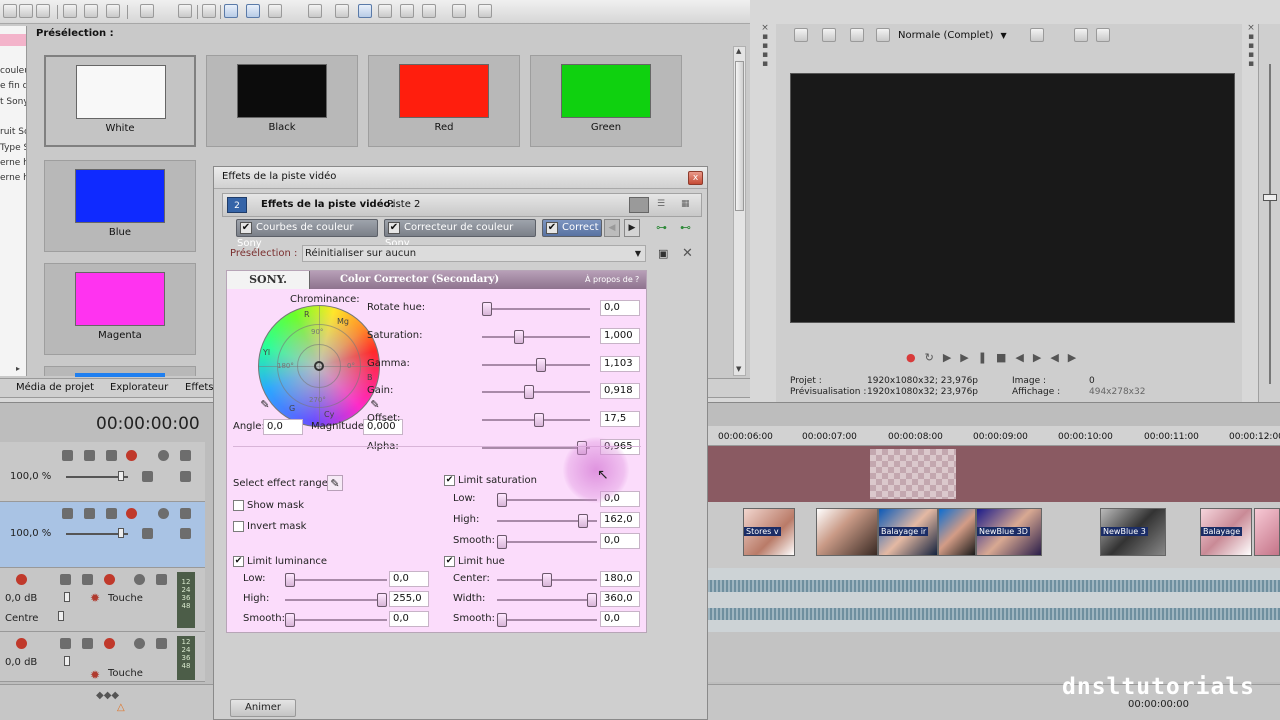 The height and width of the screenshot is (720, 1280). What do you see at coordinates (960, 36) in the screenshot?
I see `quality-select: Normale (Complet) ▼` at bounding box center [960, 36].